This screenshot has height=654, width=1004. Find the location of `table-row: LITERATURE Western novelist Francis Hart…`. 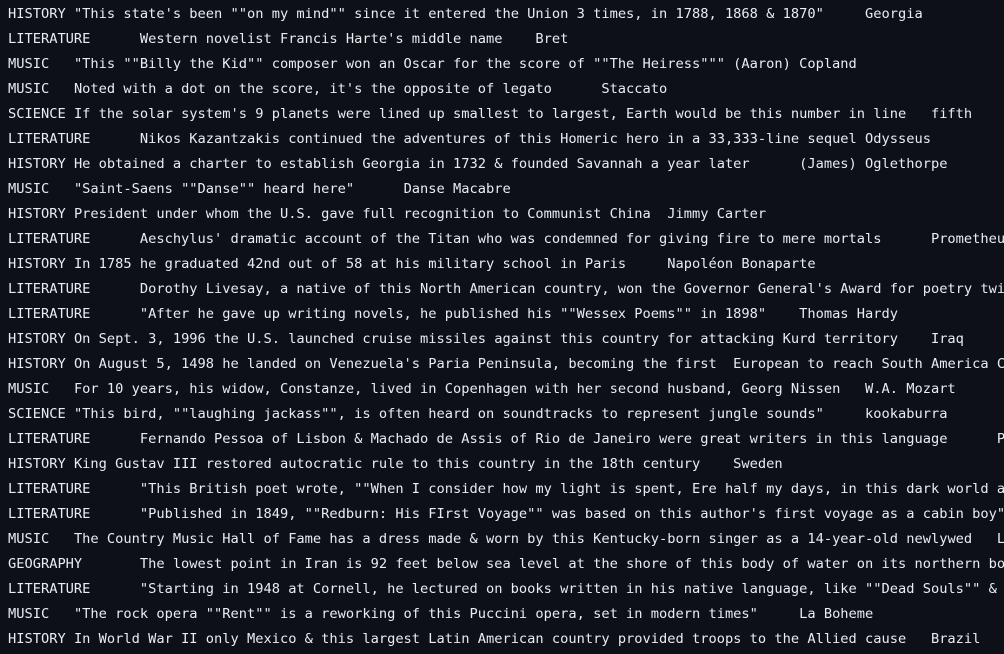

table-row: LITERATURE Western novelist Francis Hart… is located at coordinates (506, 39).